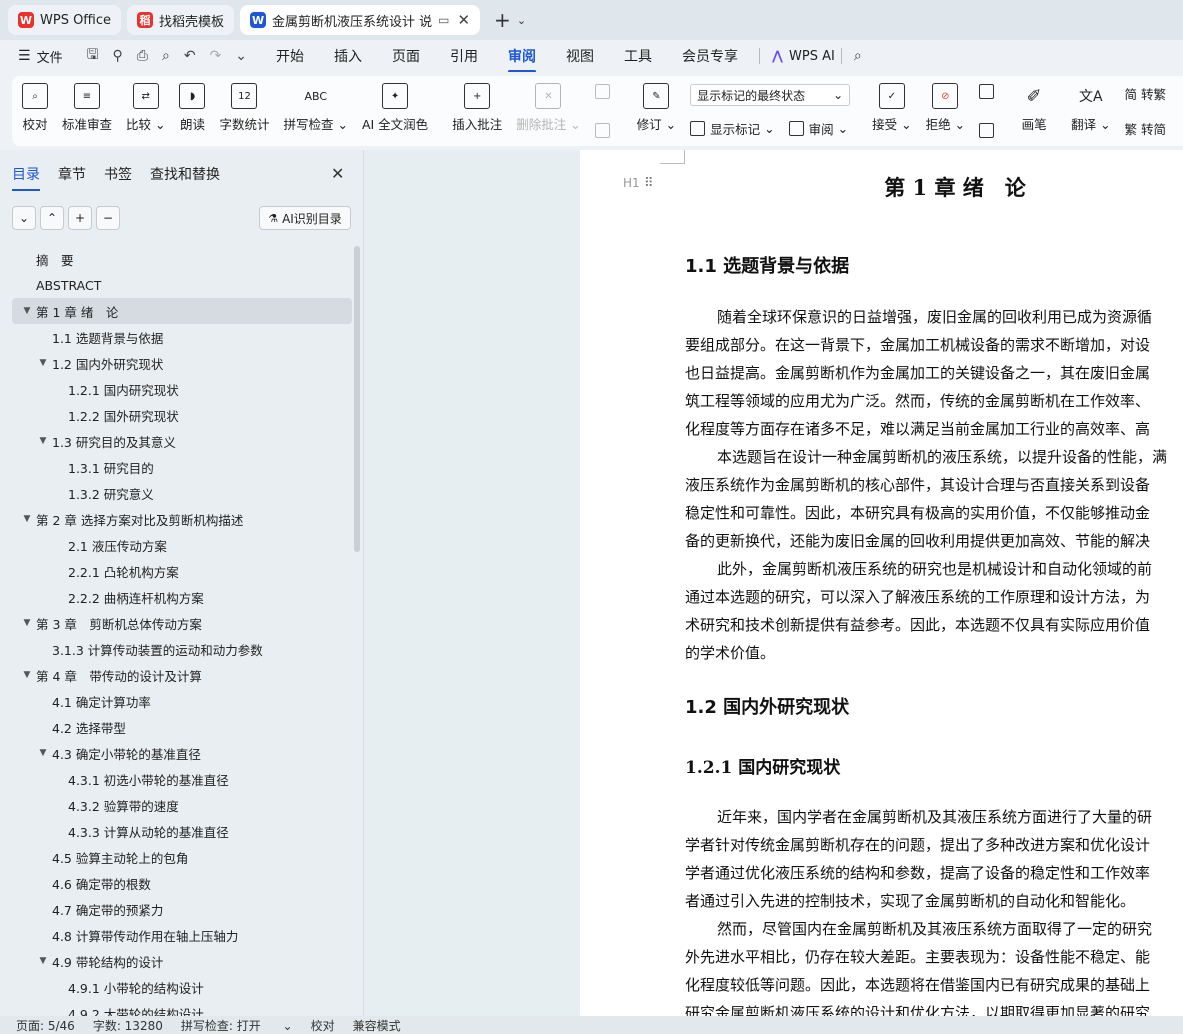  Describe the element at coordinates (656, 111) in the screenshot. I see `revise-button: ✎ 修订 ⌄` at that location.